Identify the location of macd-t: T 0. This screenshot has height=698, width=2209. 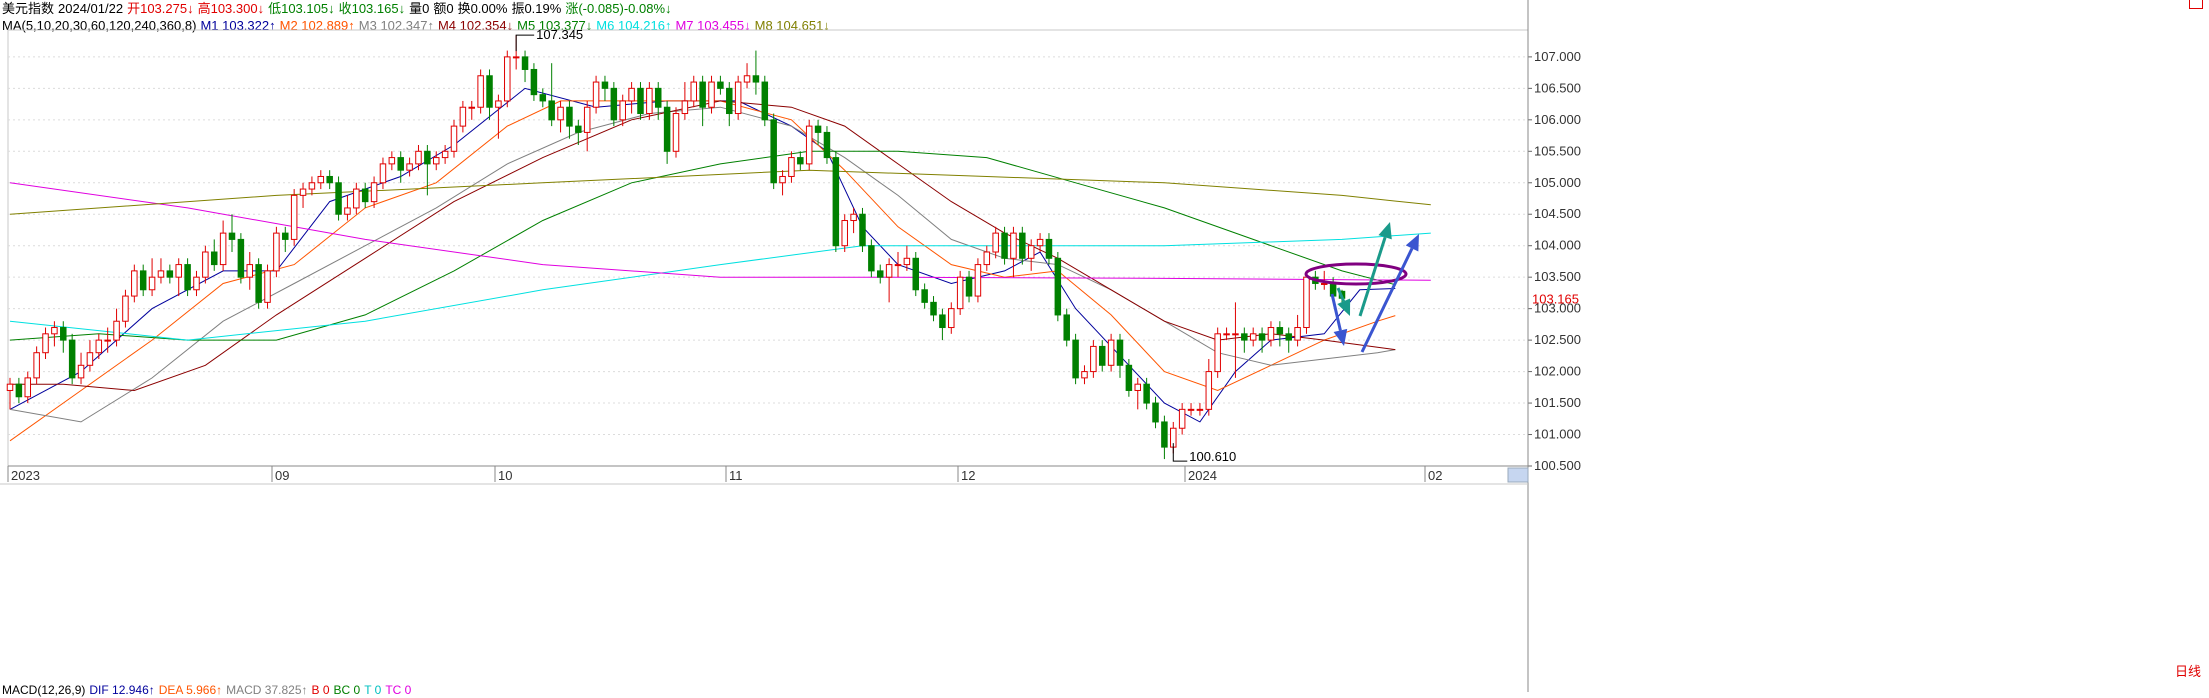
(373, 690).